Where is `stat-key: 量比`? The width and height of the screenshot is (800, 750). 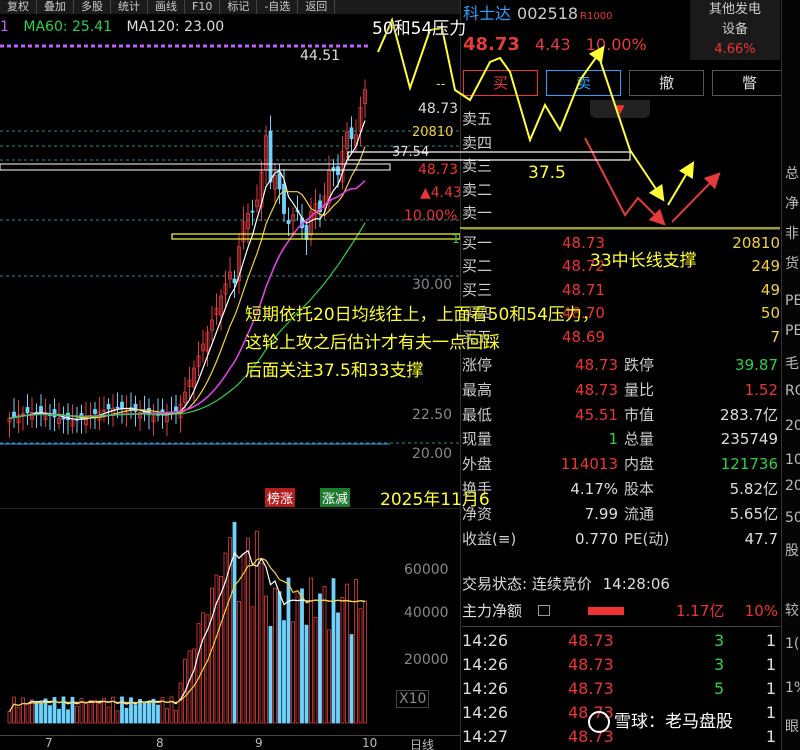 stat-key: 量比 is located at coordinates (639, 389).